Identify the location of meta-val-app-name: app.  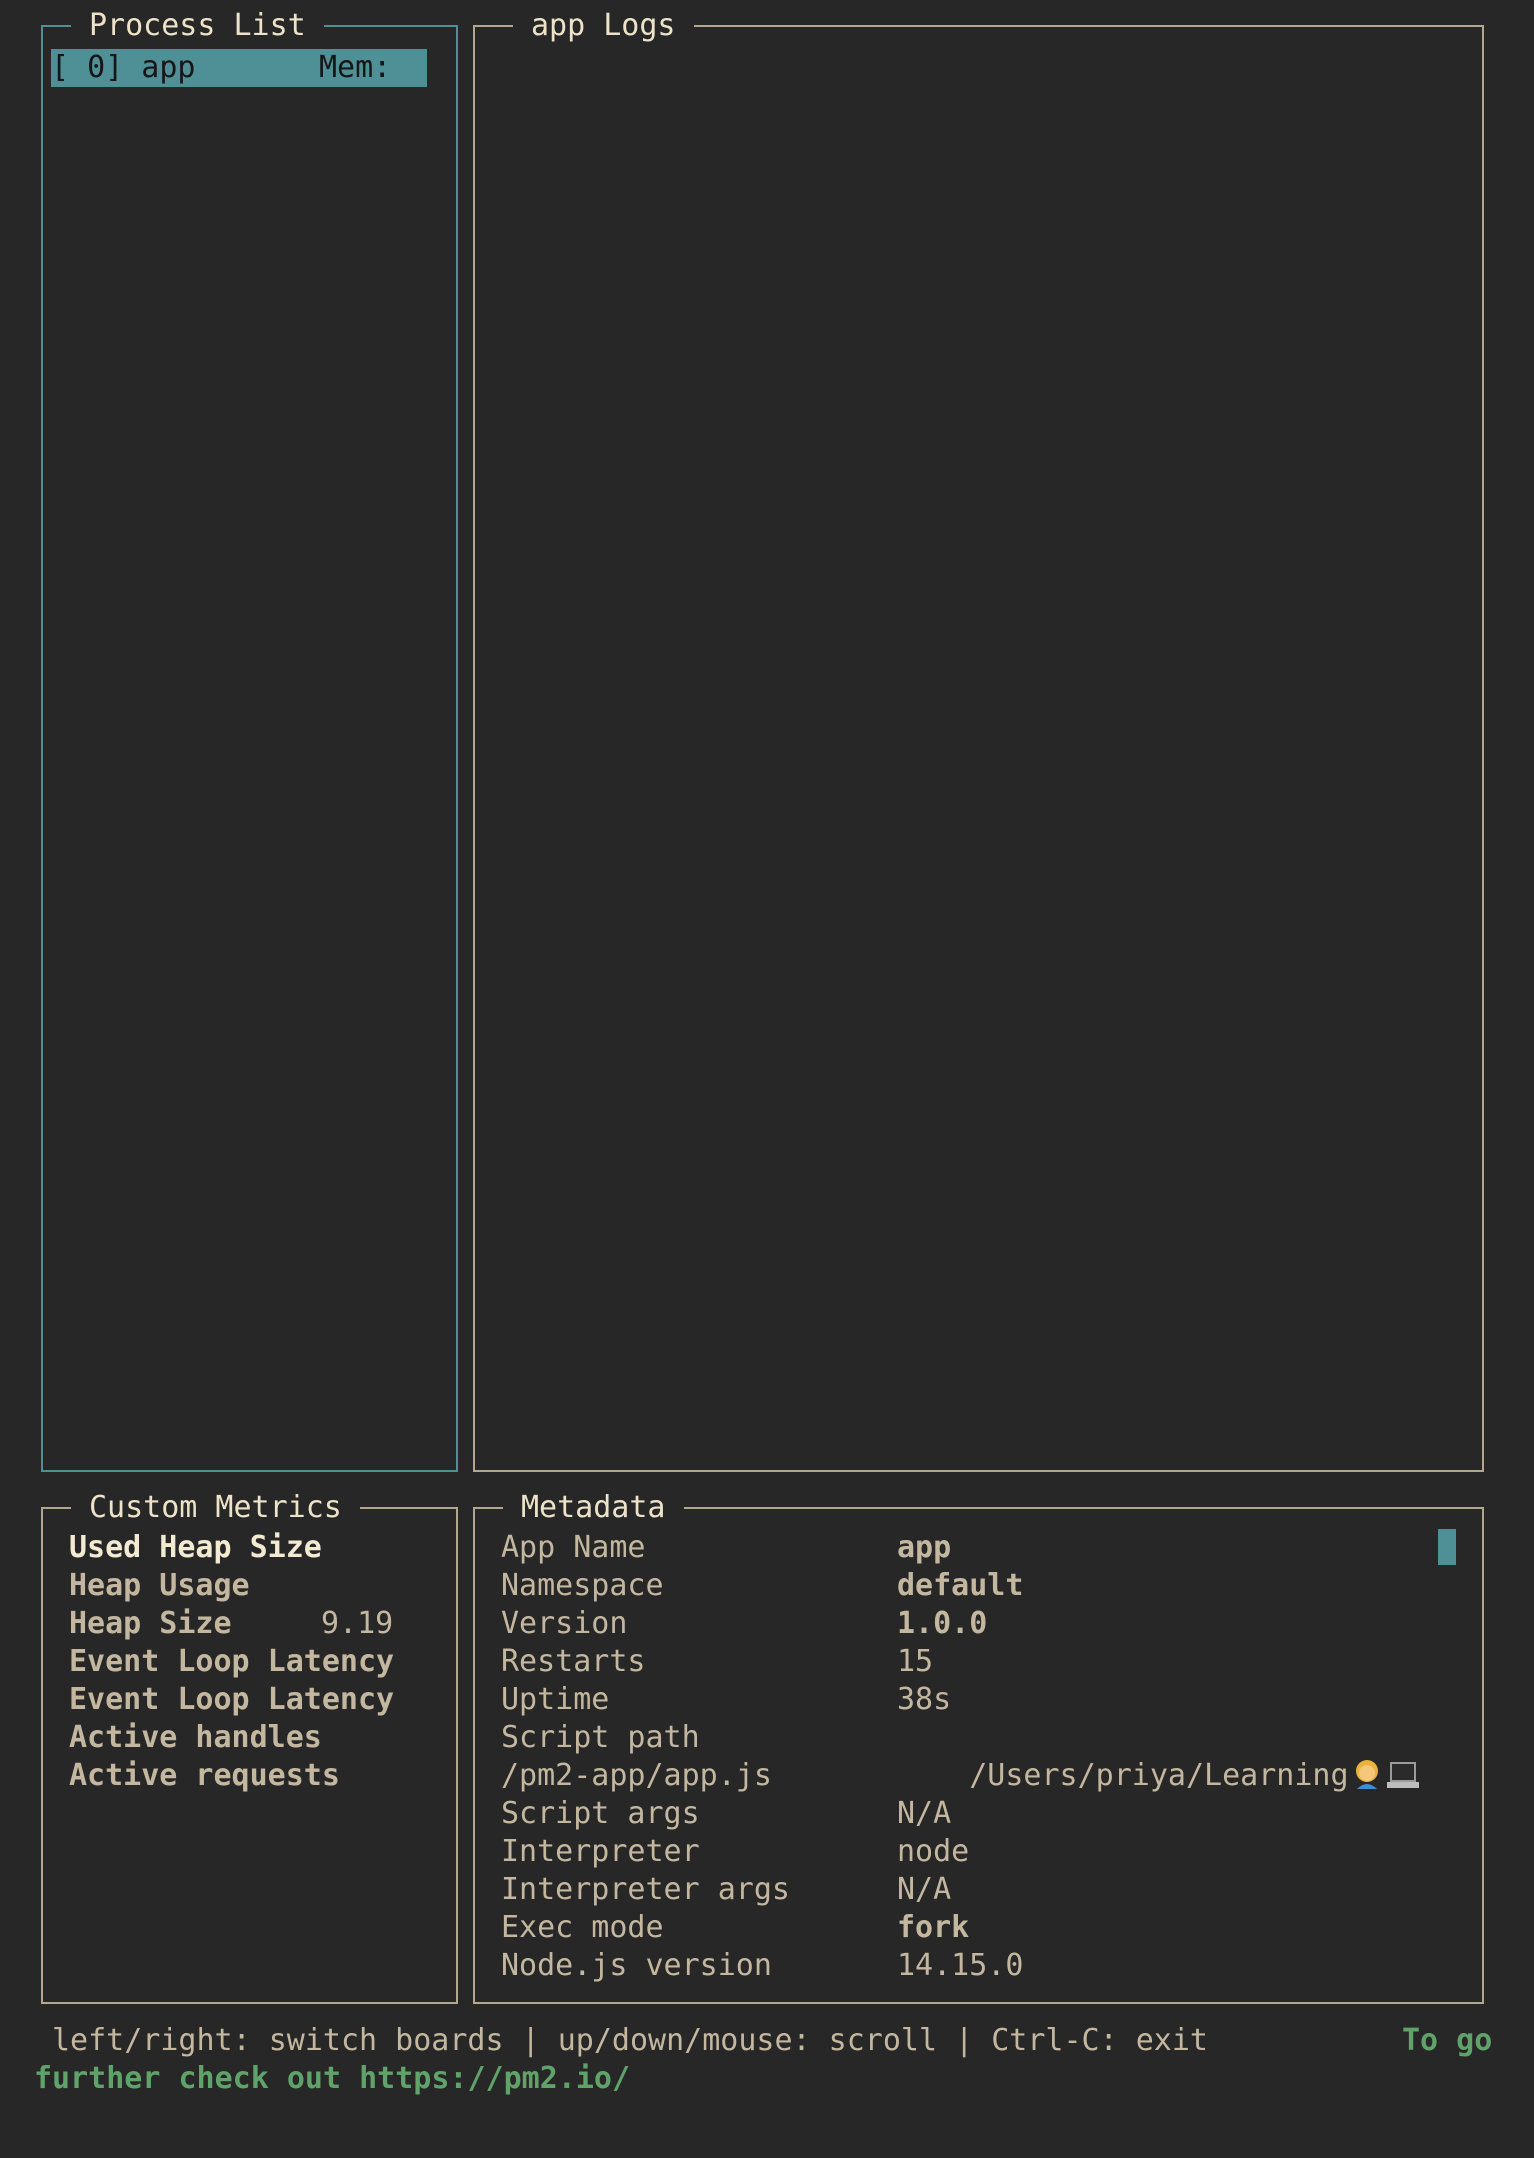
(924, 1547).